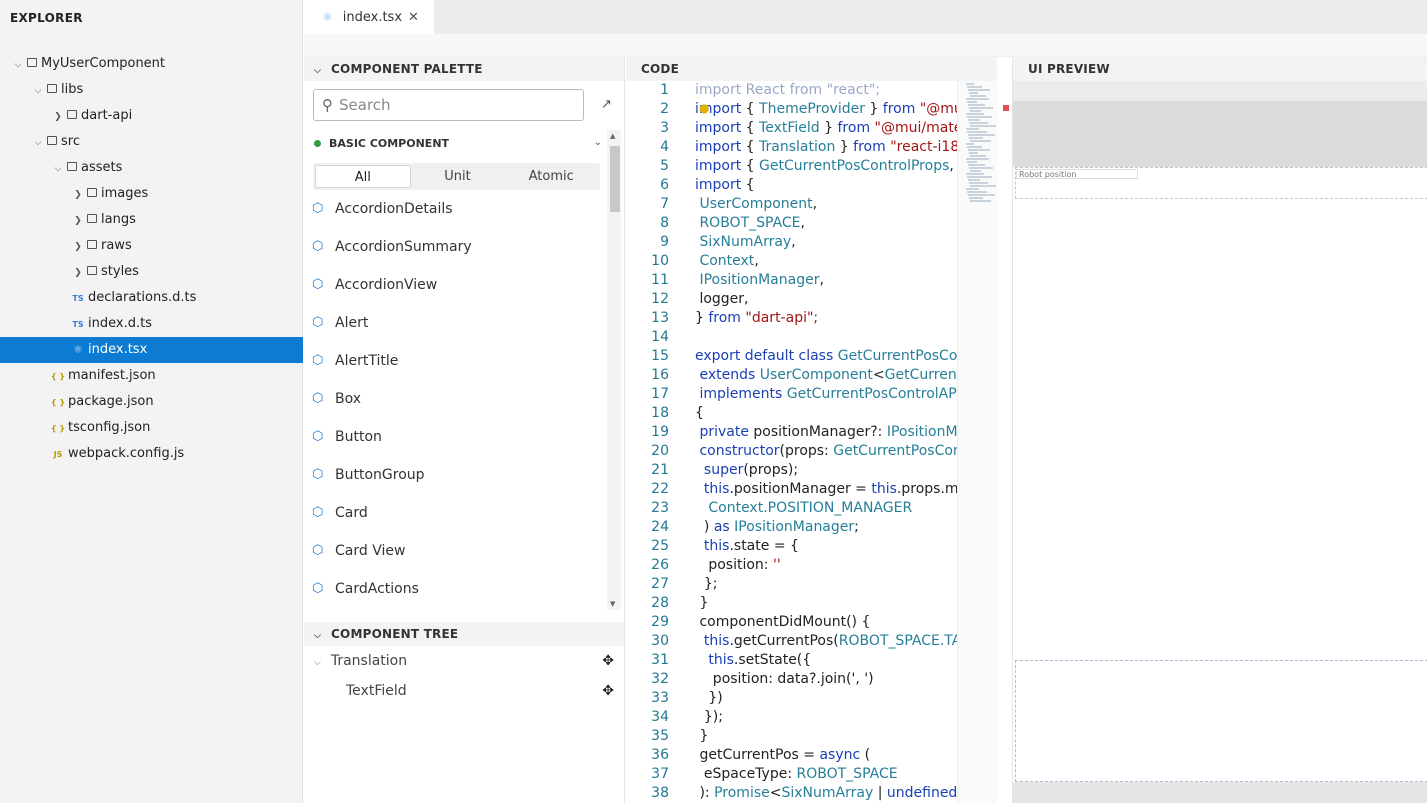  I want to click on file-tree-item: ⌵ MyUserComponent, so click(151, 64).